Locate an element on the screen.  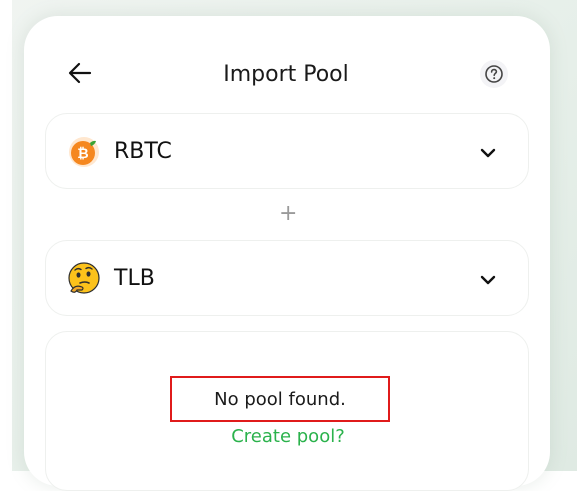
arrow-left-icon is located at coordinates (80, 73).